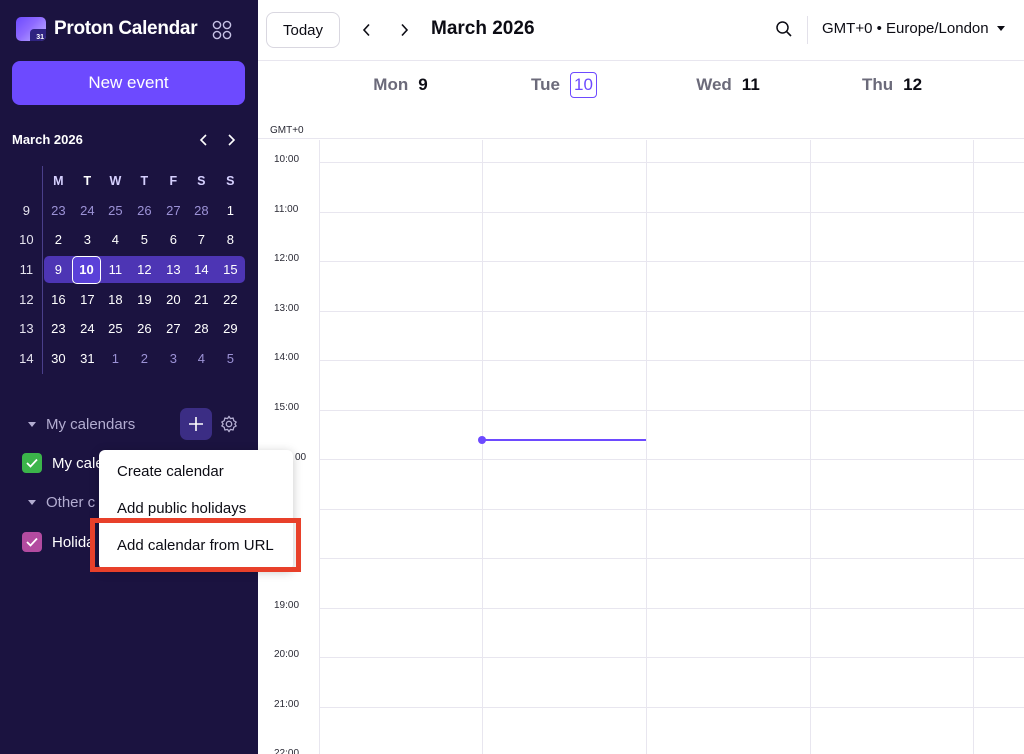  I want to click on mini-calendar-day: 30, so click(58, 359).